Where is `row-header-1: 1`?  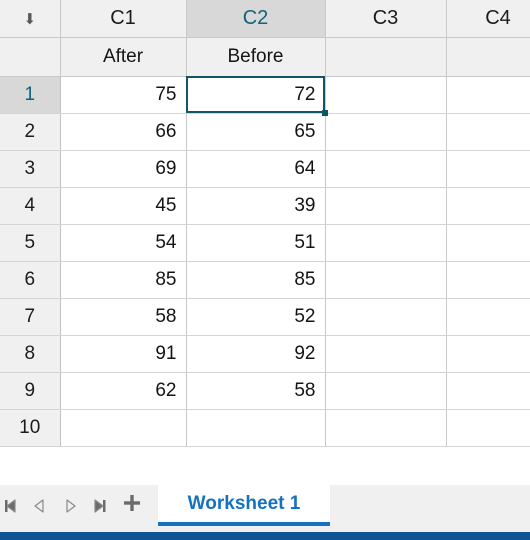 row-header-1: 1 is located at coordinates (30, 95).